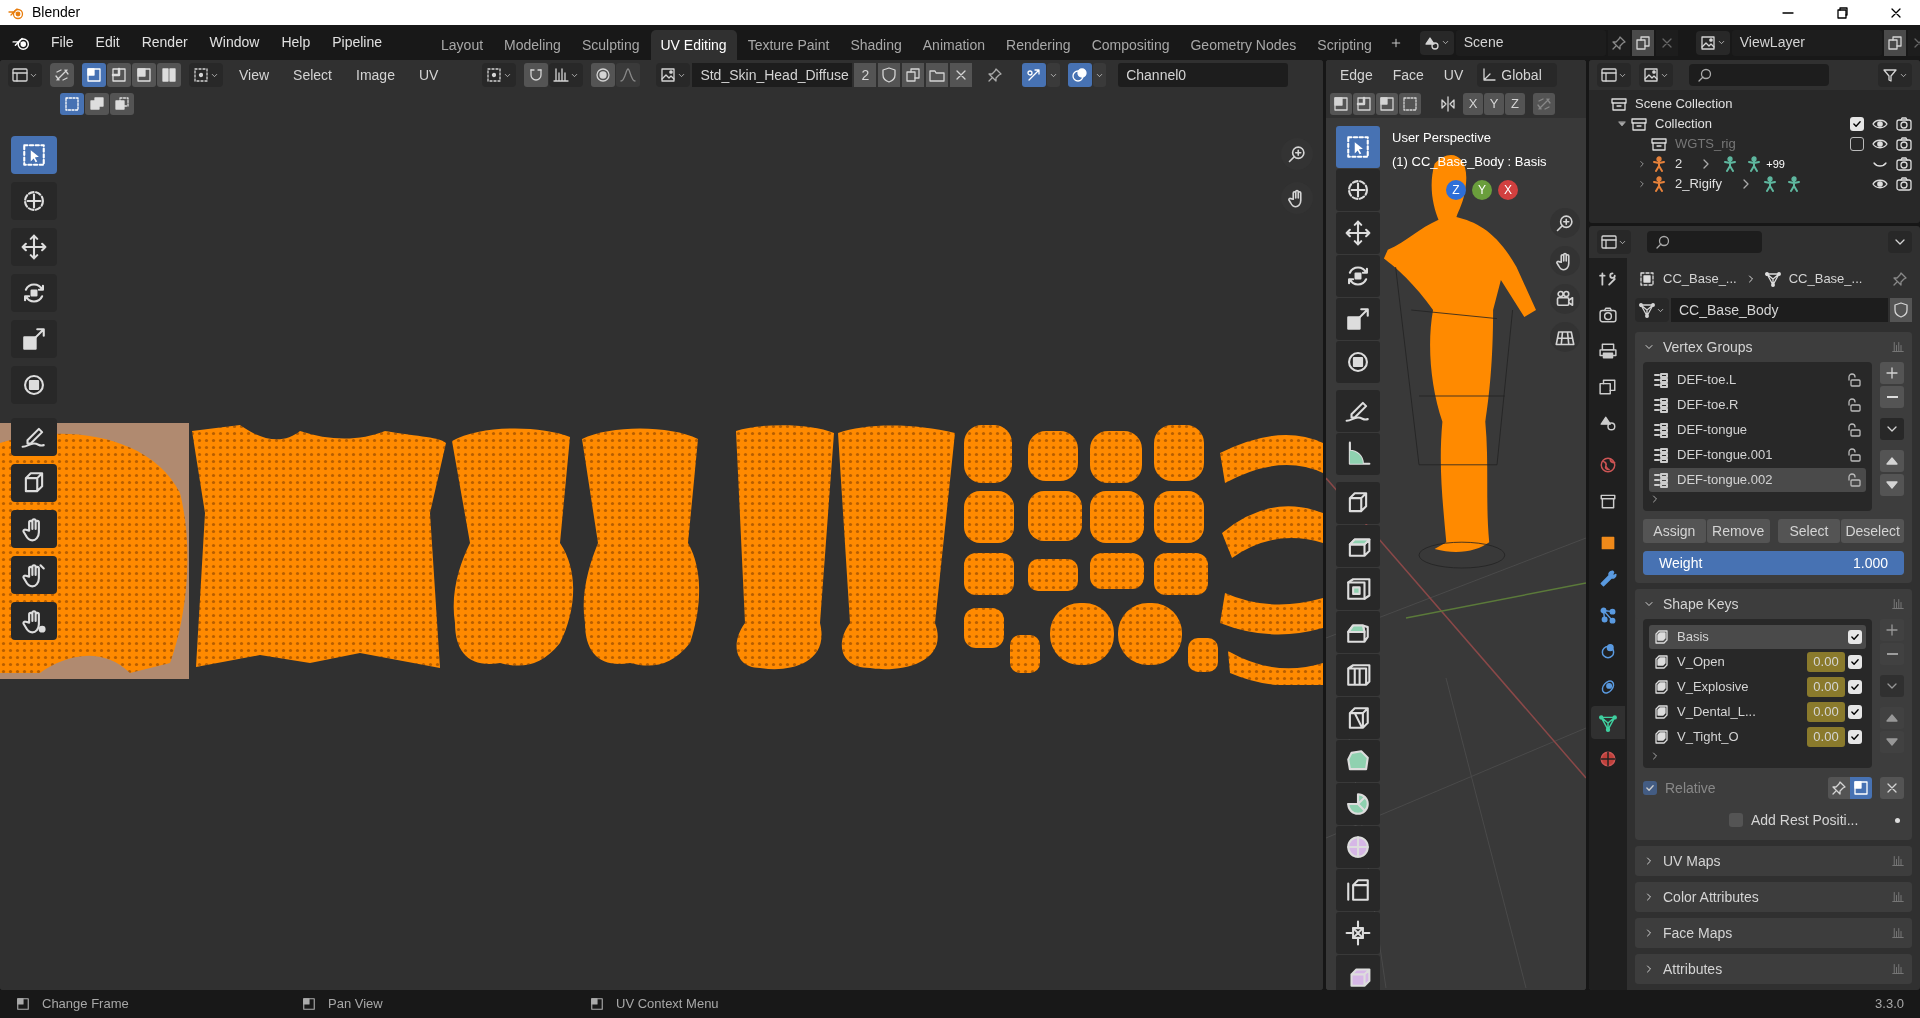  I want to click on axis-gizmo-handle: X, so click(1508, 190).